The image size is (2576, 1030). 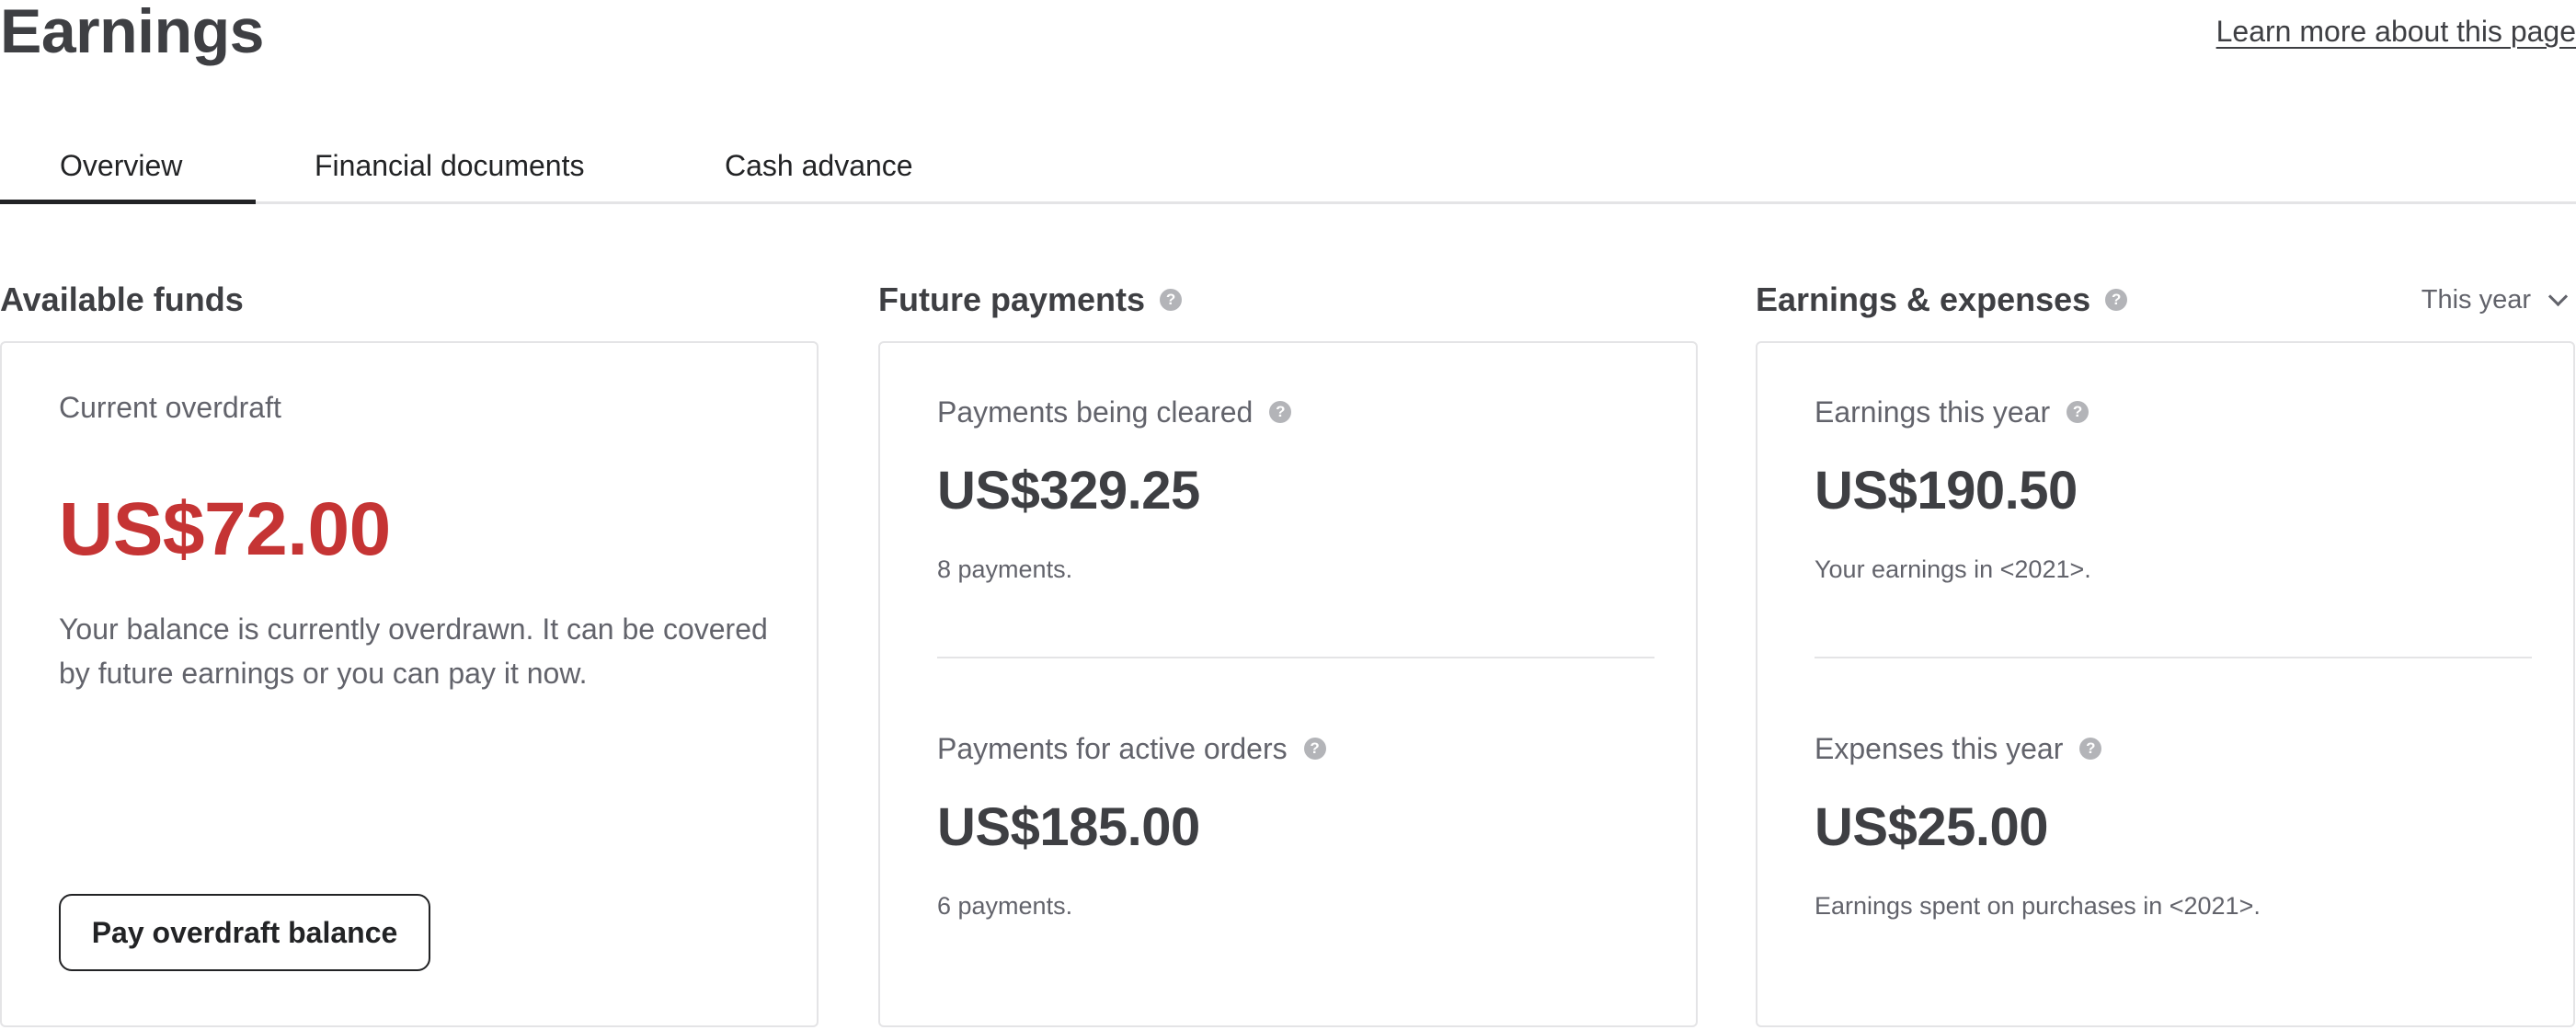 What do you see at coordinates (2038, 906) in the screenshot?
I see `expenses-this-year-description: Earnings spent on purchases in <2021>.` at bounding box center [2038, 906].